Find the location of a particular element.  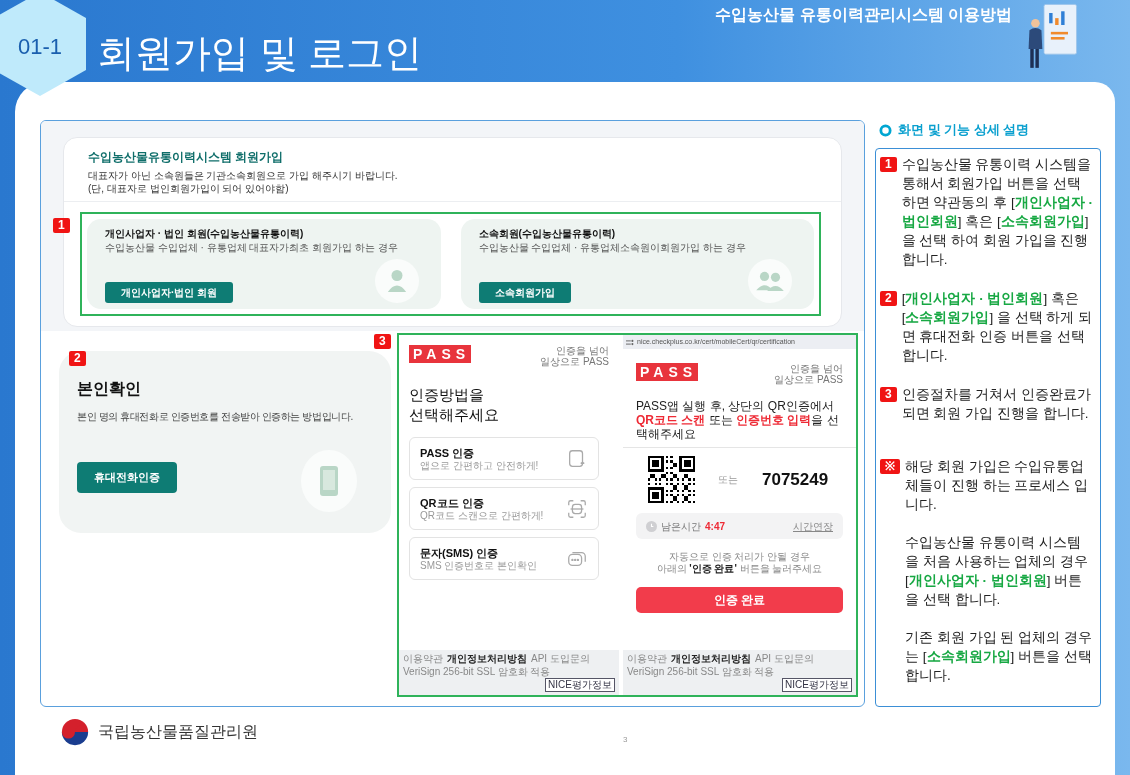

auth-option: 문자(SMS) 인증 SMS 인증번호로 본인확인 is located at coordinates (504, 558).